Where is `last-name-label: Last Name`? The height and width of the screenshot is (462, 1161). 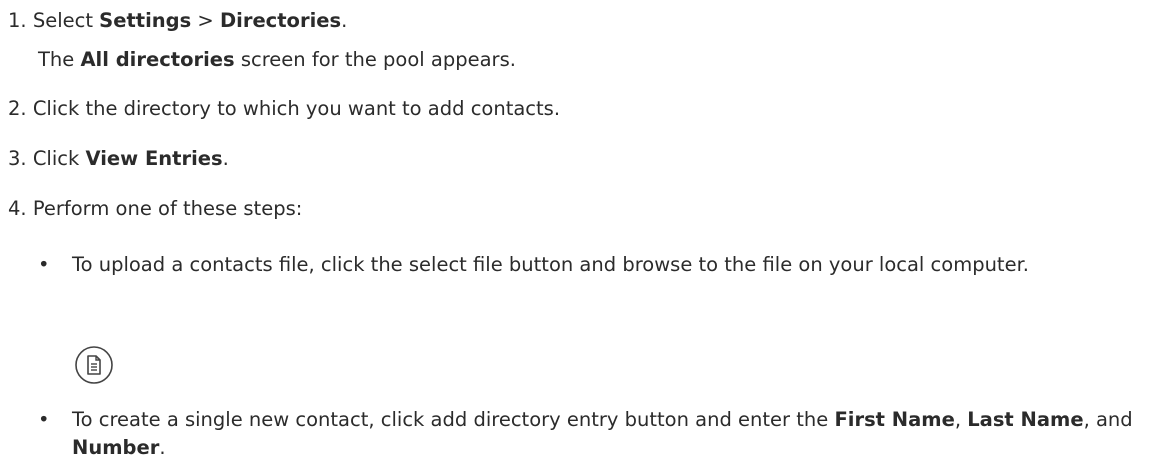
last-name-label: Last Name is located at coordinates (1025, 419).